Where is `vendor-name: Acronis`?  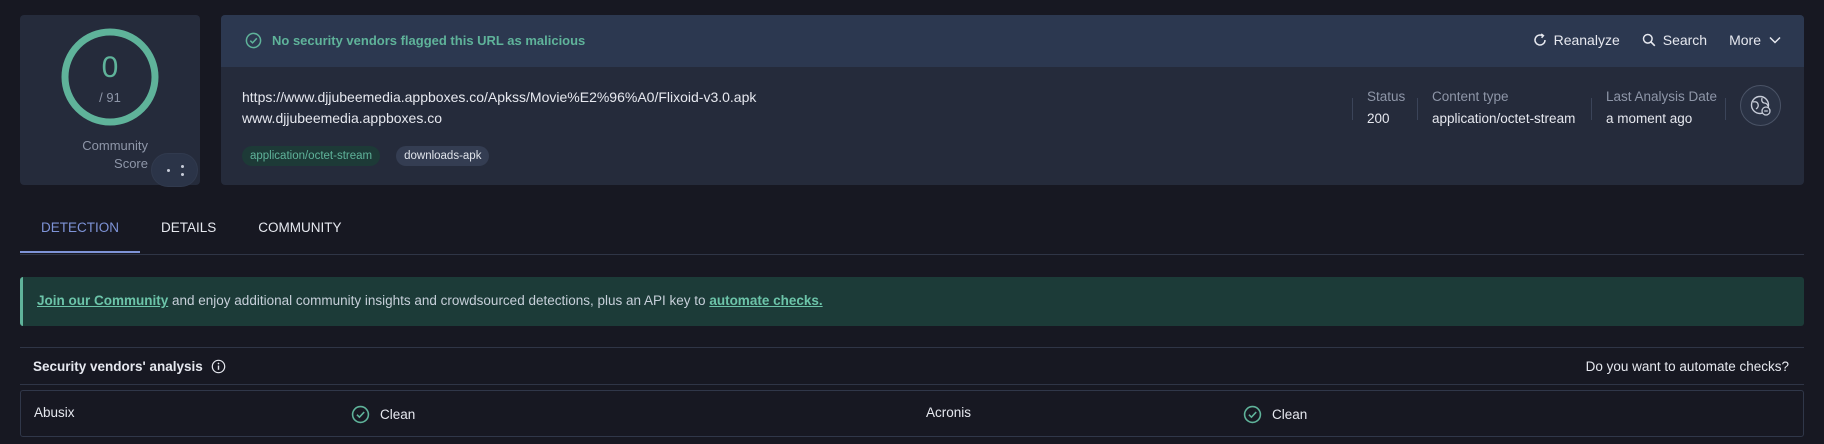
vendor-name: Acronis is located at coordinates (949, 412).